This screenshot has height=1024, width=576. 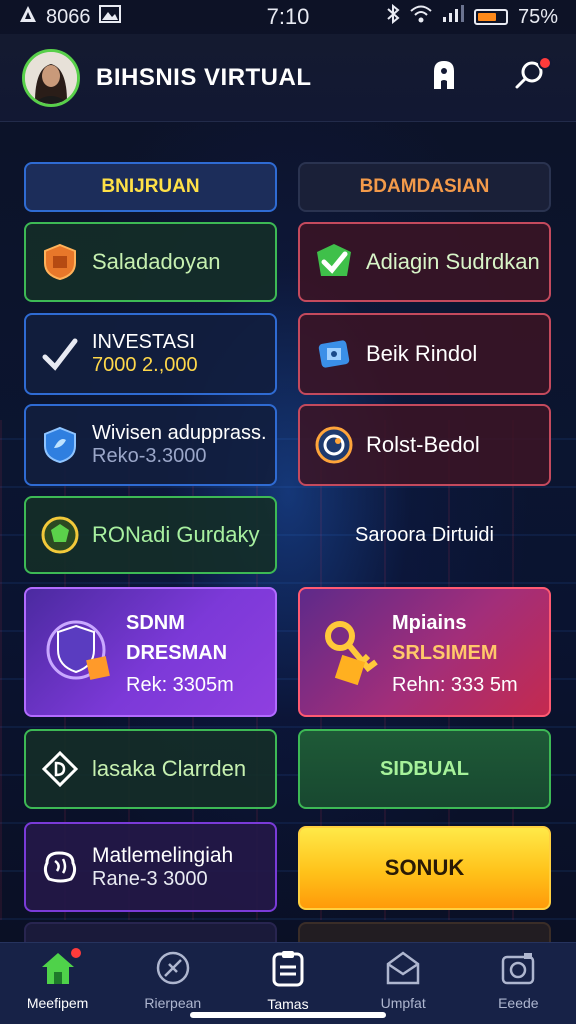 I want to click on card-ronadi: RONadi Gurdaky, so click(x=150, y=535).